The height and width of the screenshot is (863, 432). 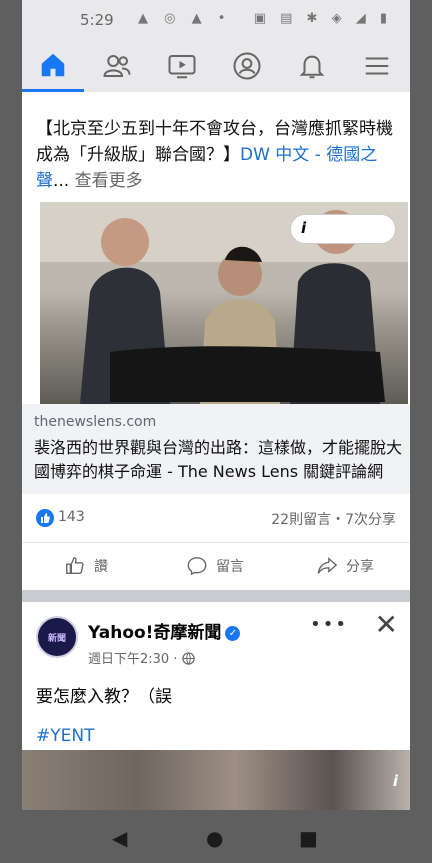 I want to click on share-button: 分享, so click(x=345, y=566).